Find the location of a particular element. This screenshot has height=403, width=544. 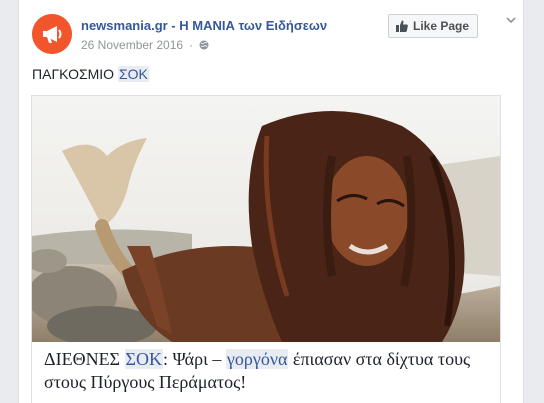

like-page-label: Like Page is located at coordinates (441, 26).